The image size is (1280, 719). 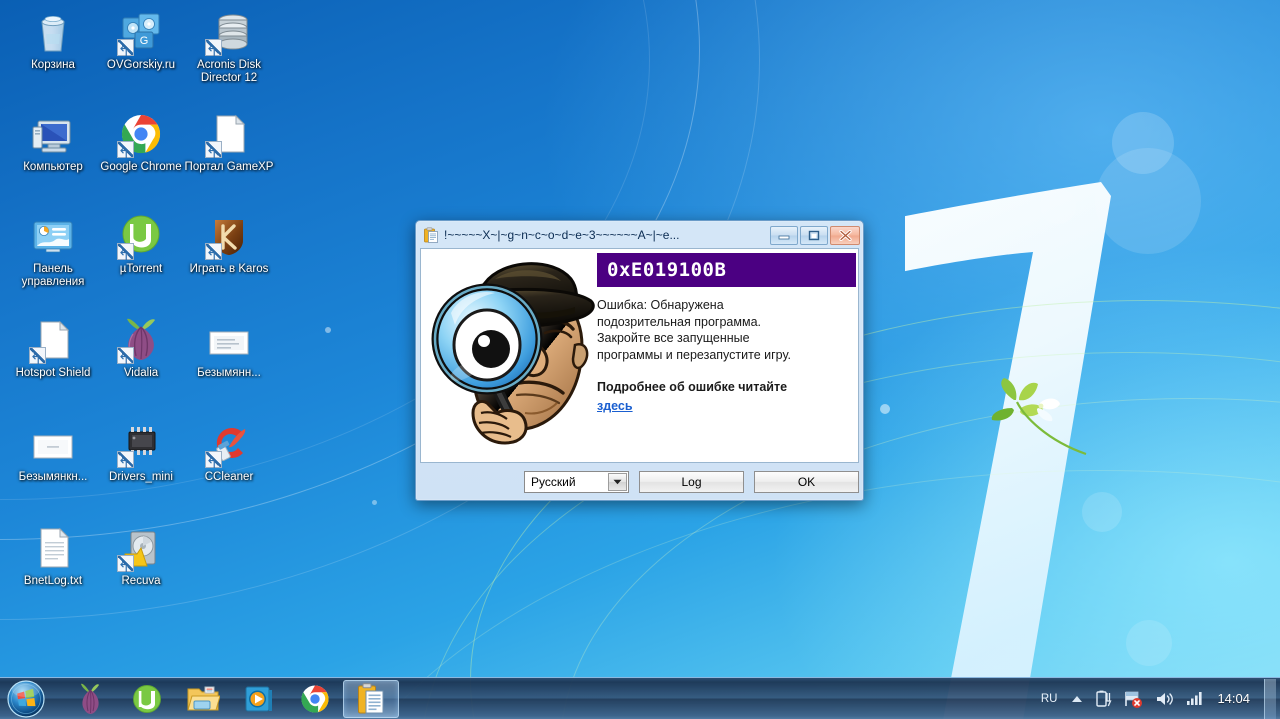 I want to click on error-message-line: программы и перезапустите игру., so click(x=694, y=354).